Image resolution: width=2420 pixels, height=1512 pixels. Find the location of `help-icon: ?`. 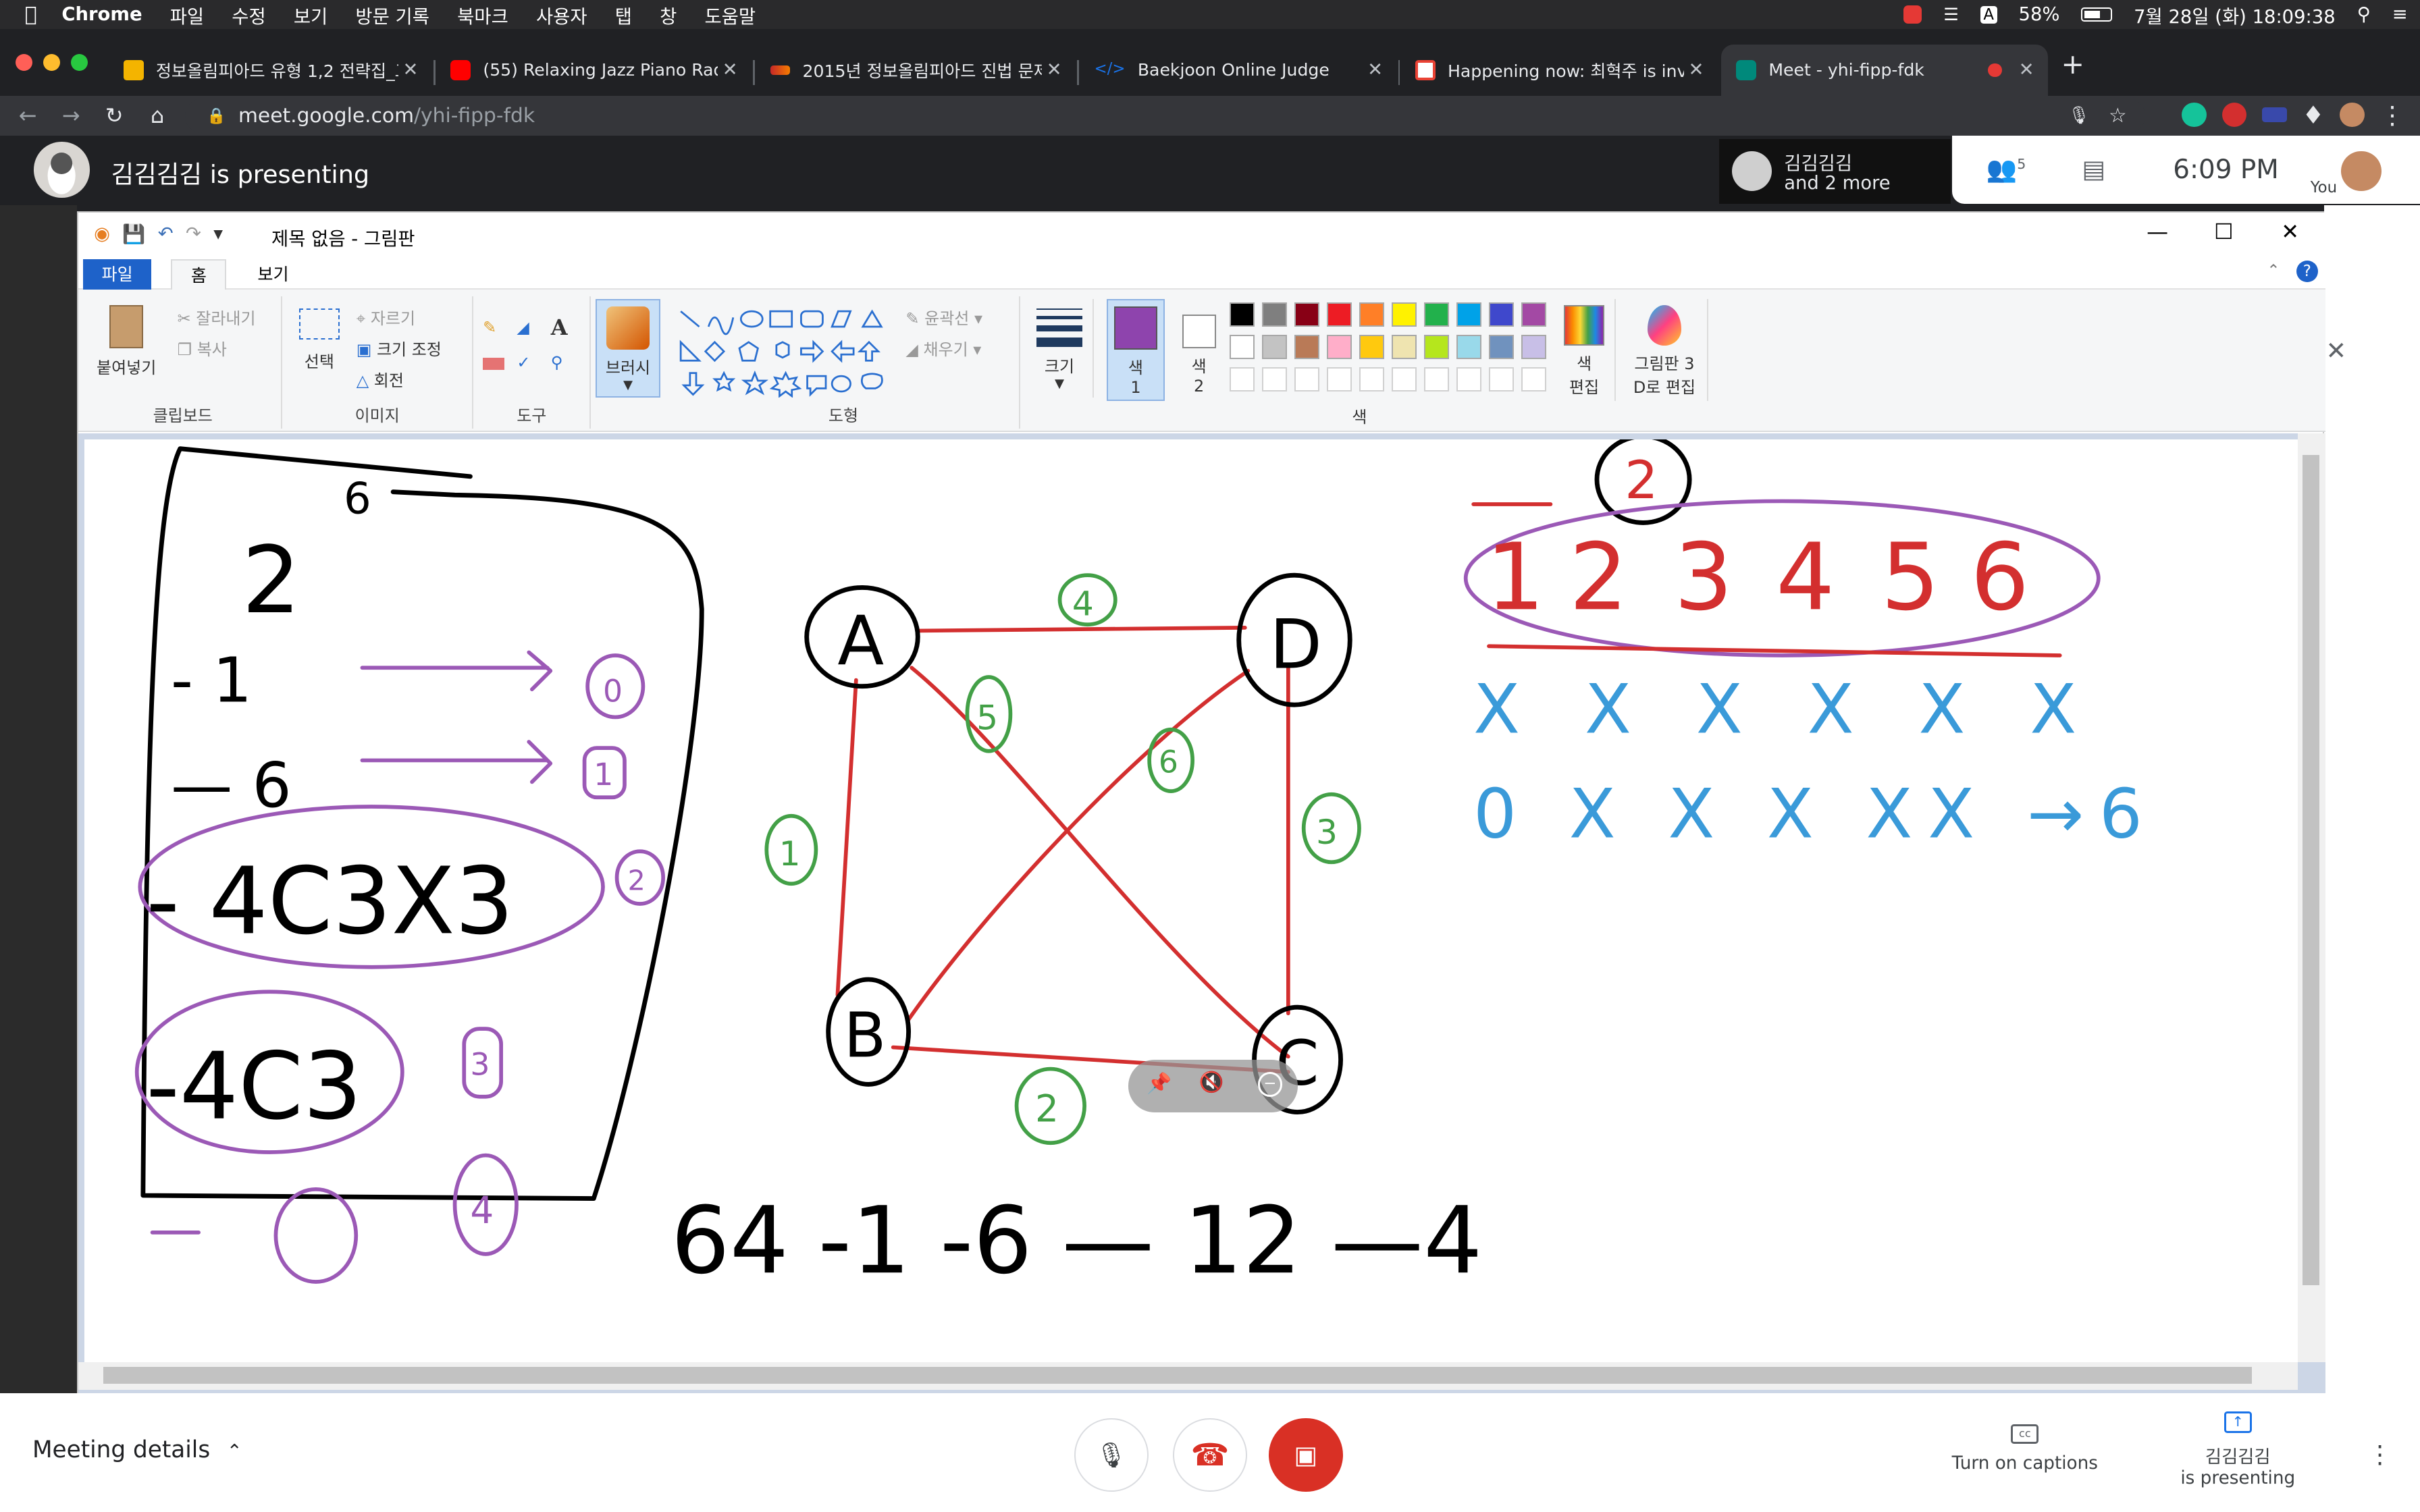

help-icon: ? is located at coordinates (2307, 271).